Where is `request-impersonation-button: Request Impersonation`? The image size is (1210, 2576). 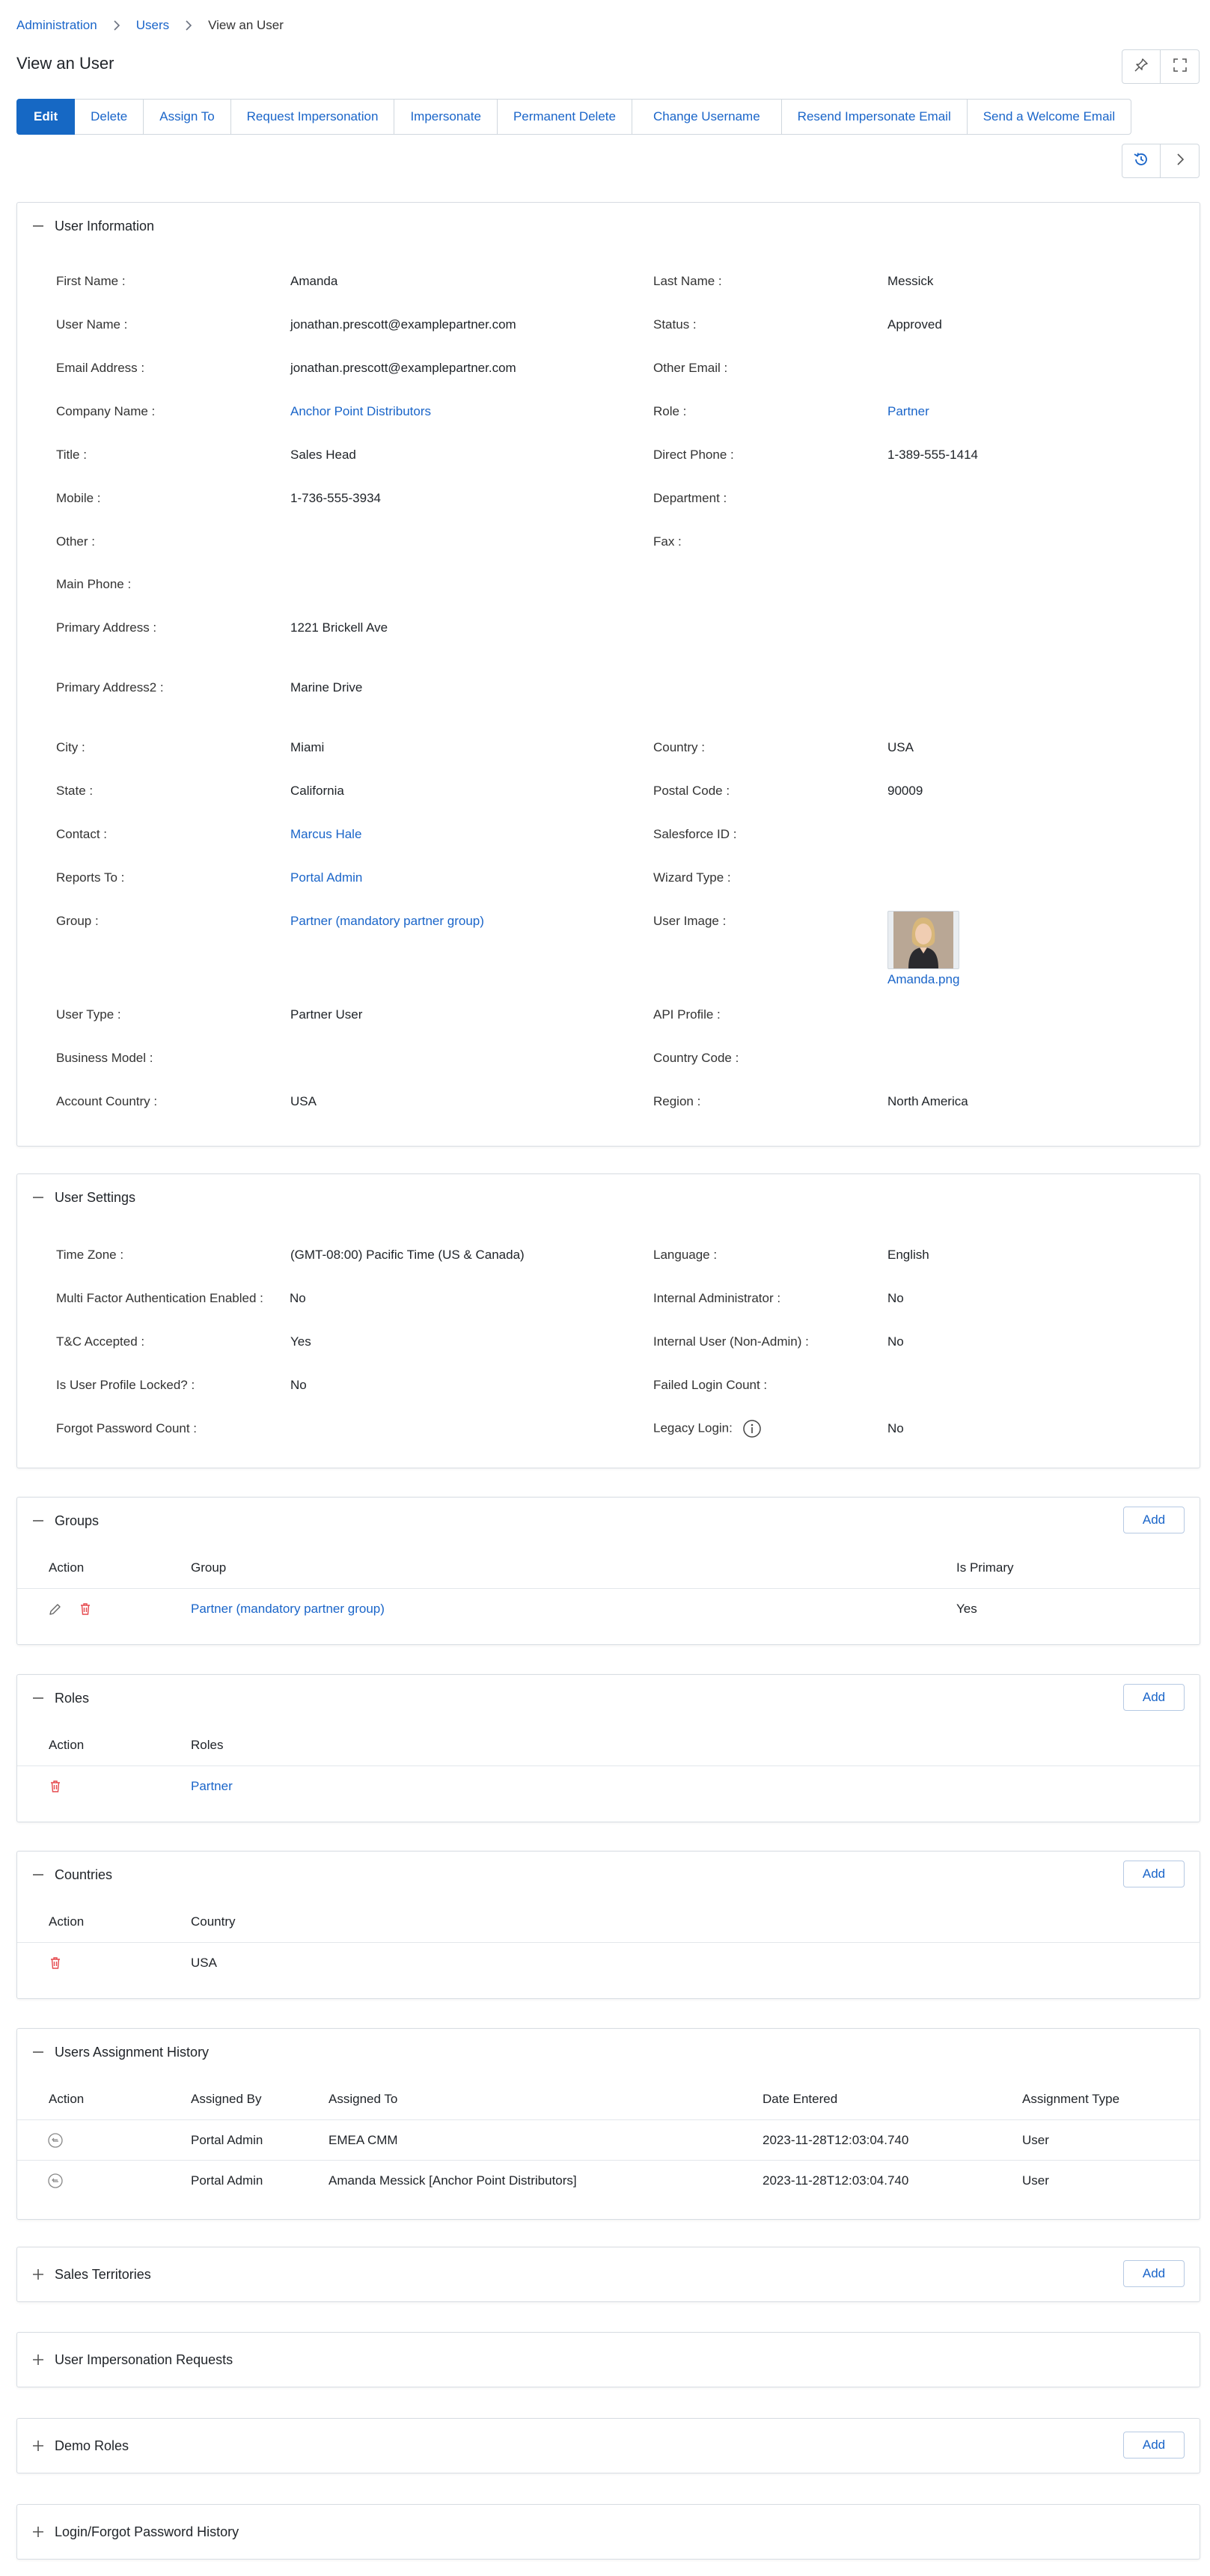
request-impersonation-button: Request Impersonation is located at coordinates (313, 117).